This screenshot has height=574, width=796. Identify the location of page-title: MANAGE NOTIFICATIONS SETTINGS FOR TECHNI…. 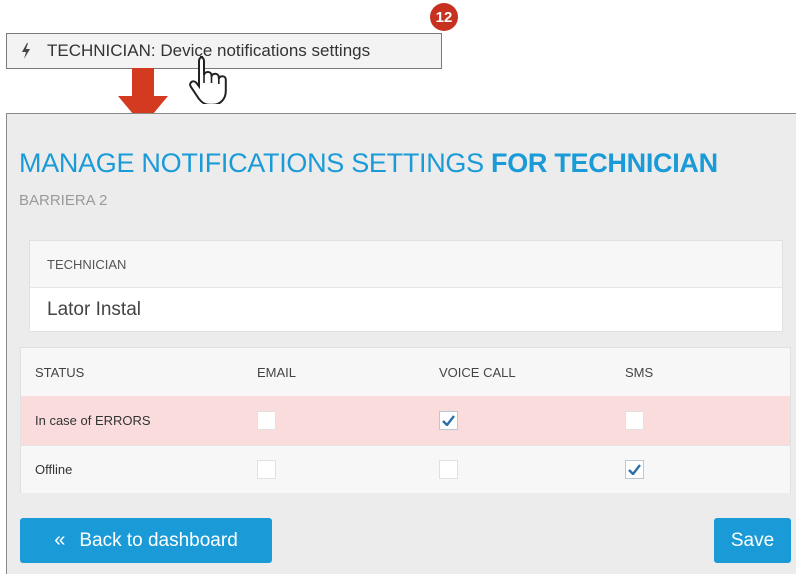
(368, 163).